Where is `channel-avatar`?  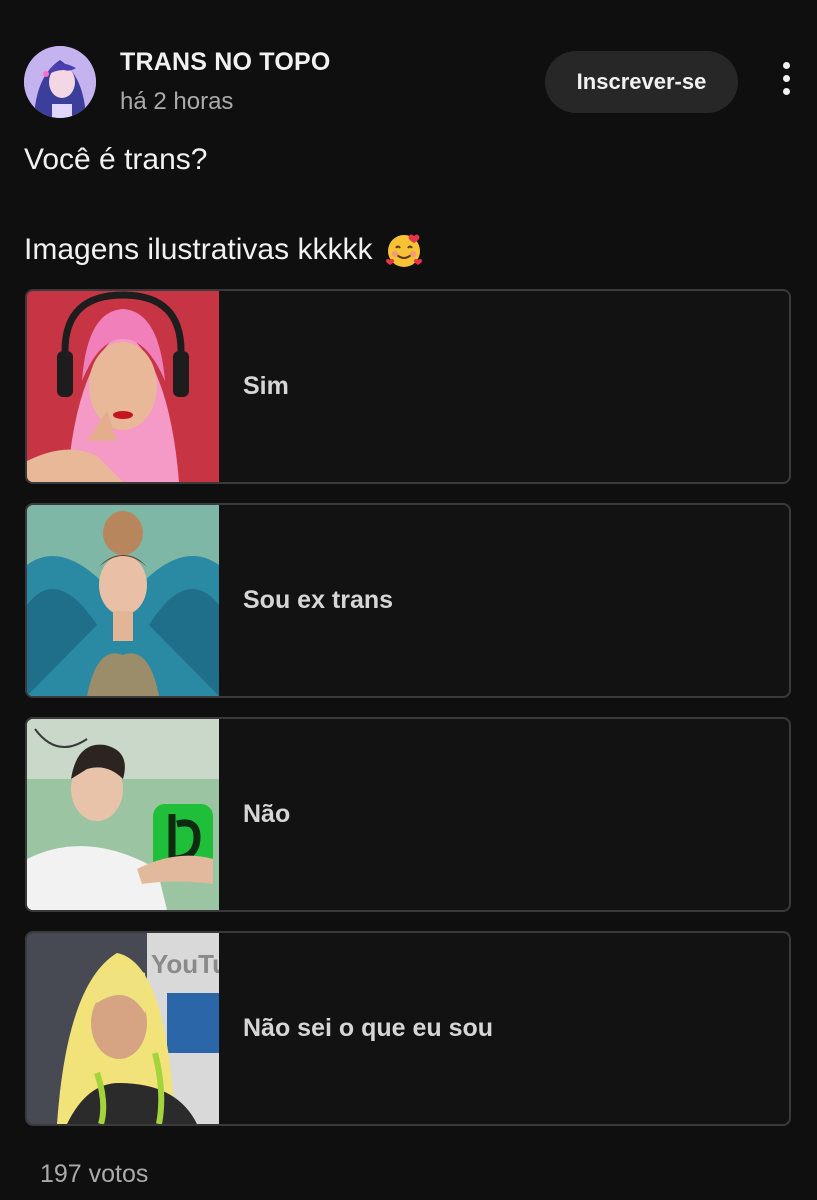 channel-avatar is located at coordinates (60, 82).